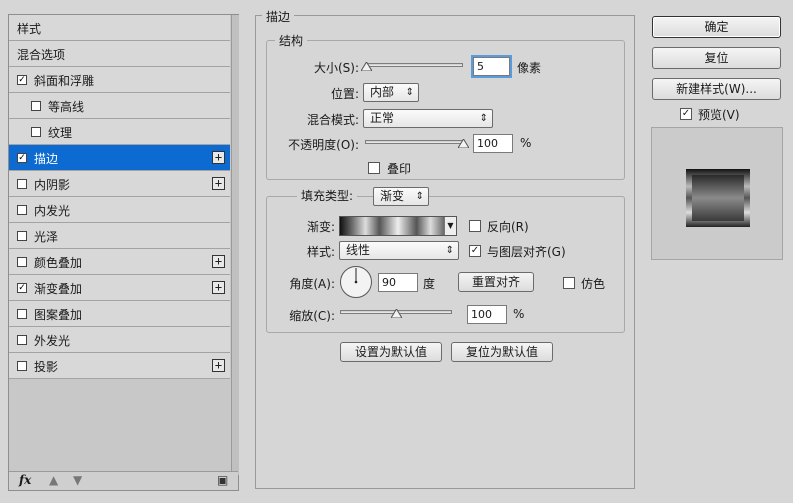  What do you see at coordinates (718, 198) in the screenshot?
I see `preview-swatch` at bounding box center [718, 198].